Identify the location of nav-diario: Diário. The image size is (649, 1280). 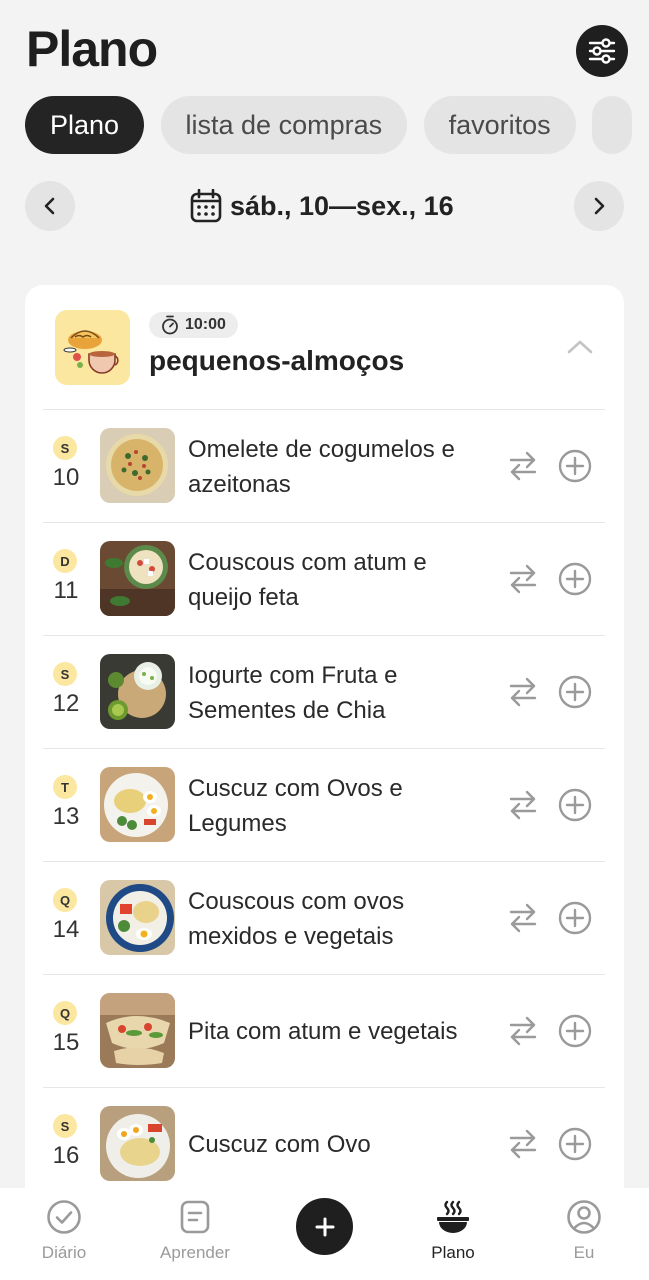
(64, 1234).